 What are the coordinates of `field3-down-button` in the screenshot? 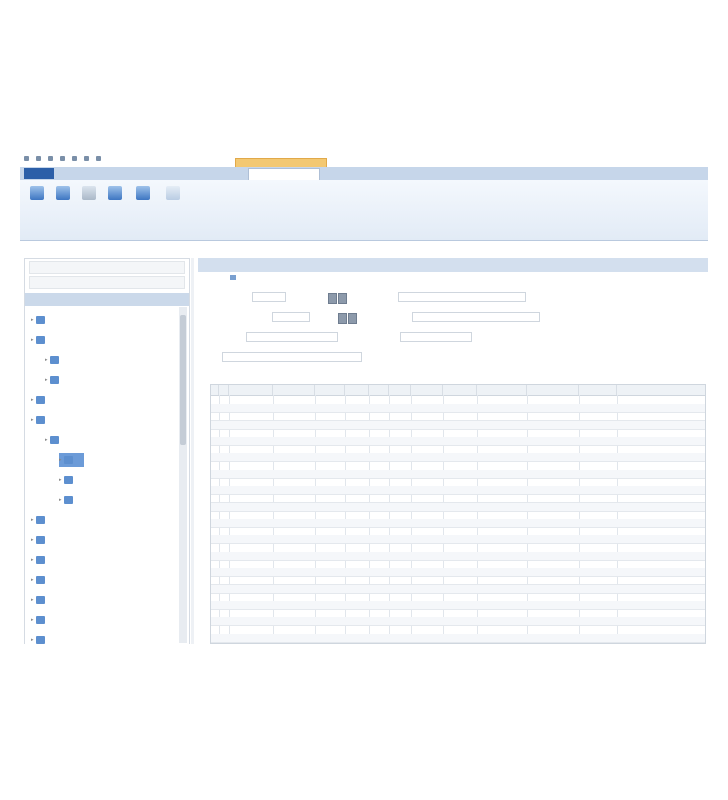 It's located at (342, 318).